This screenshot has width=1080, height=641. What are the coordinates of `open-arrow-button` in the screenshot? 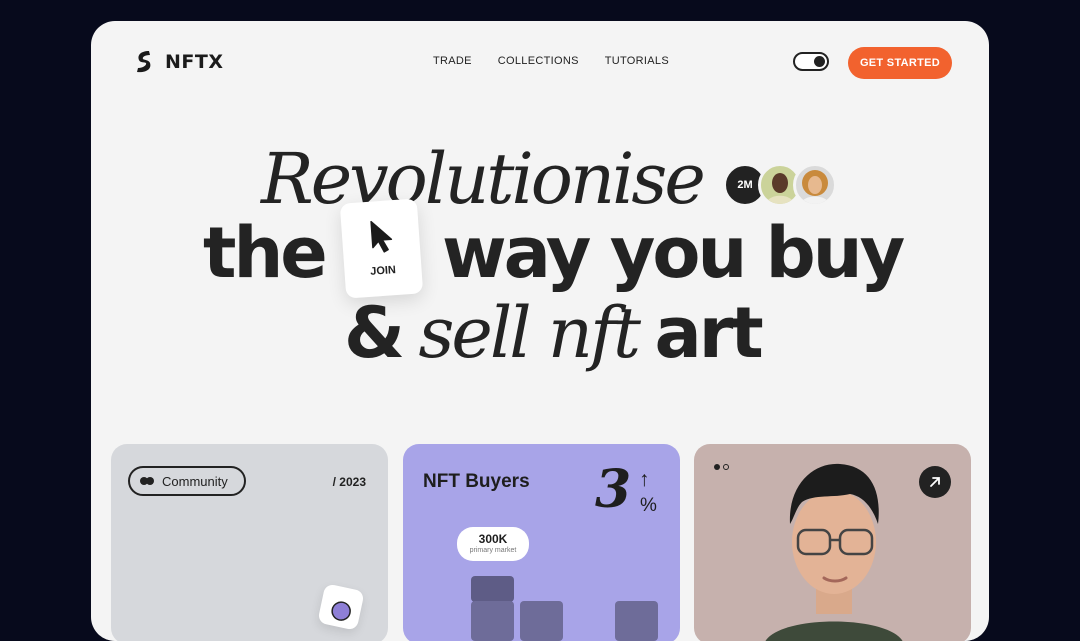 It's located at (935, 482).